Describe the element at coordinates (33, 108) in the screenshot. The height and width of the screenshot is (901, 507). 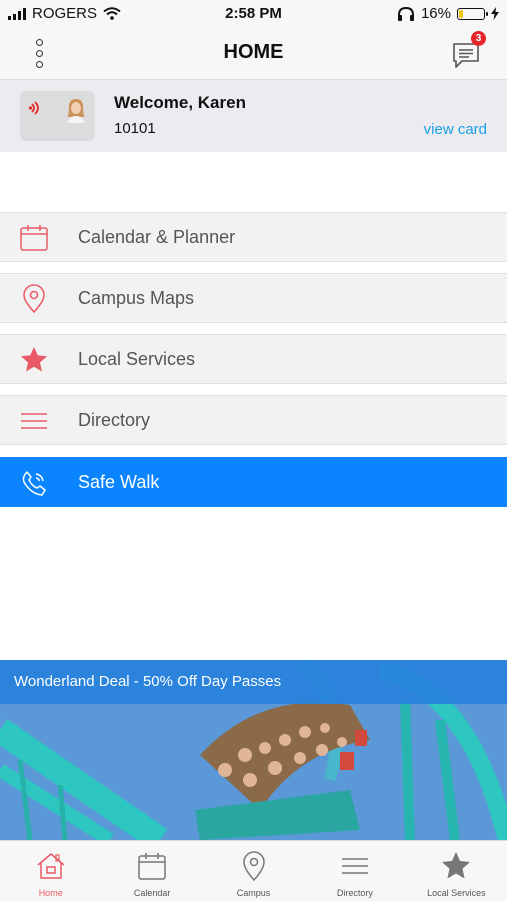
I see `nfc-icon` at that location.